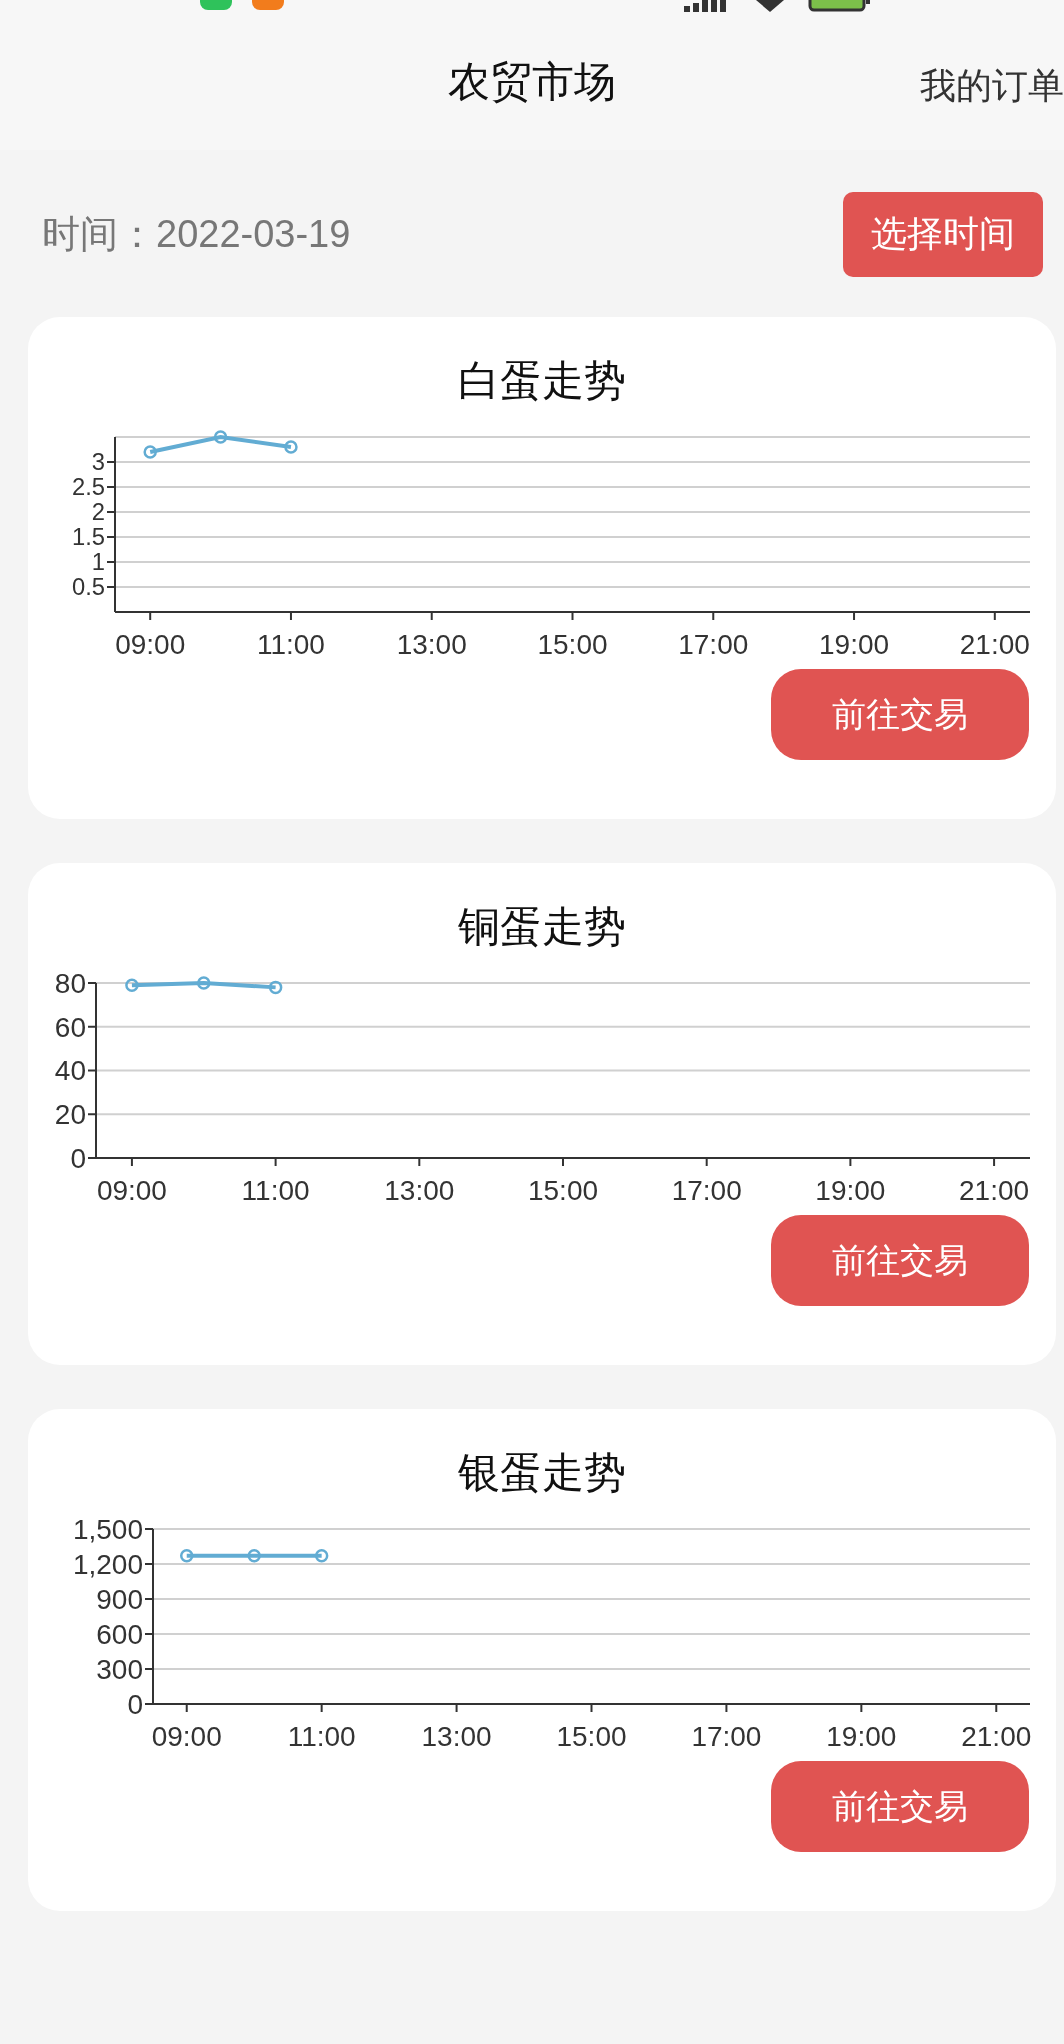 This screenshot has width=1064, height=2044. I want to click on battery-icon, so click(840, 6).